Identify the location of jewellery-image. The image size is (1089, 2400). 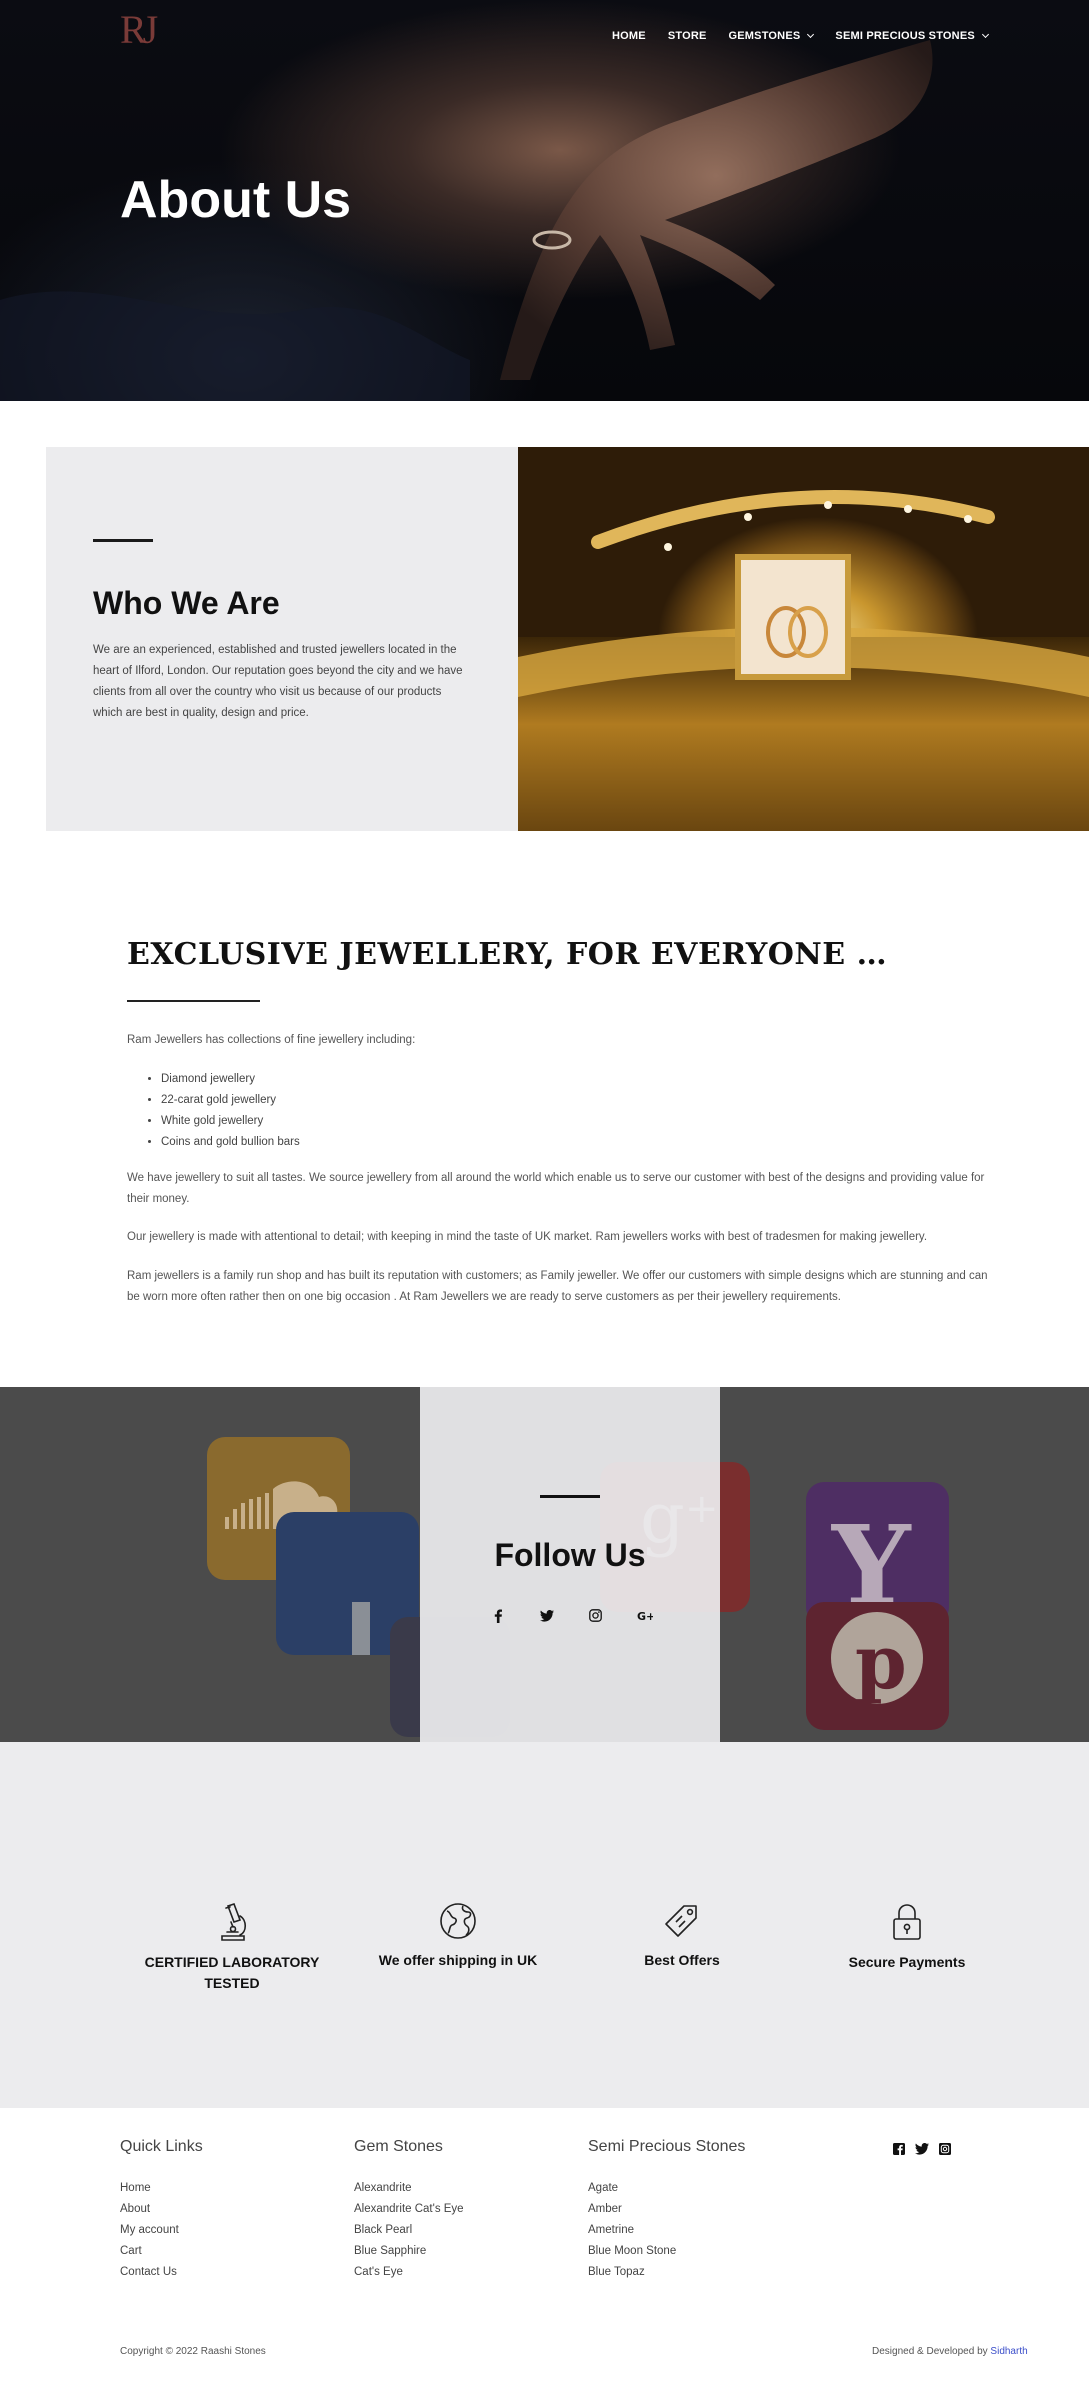
(803, 639).